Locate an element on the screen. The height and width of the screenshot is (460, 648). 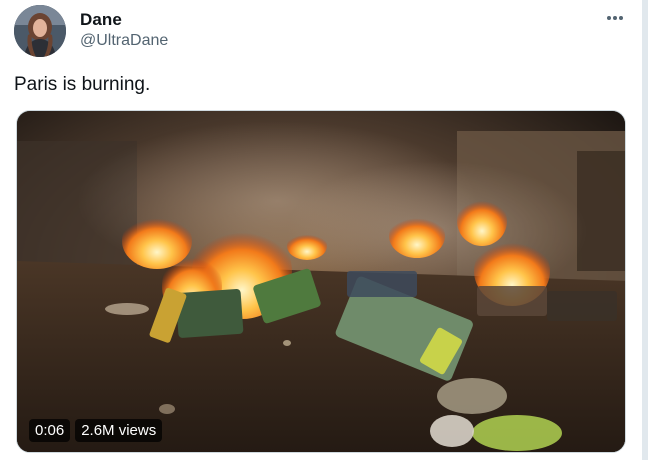
right-divider is located at coordinates (645, 230).